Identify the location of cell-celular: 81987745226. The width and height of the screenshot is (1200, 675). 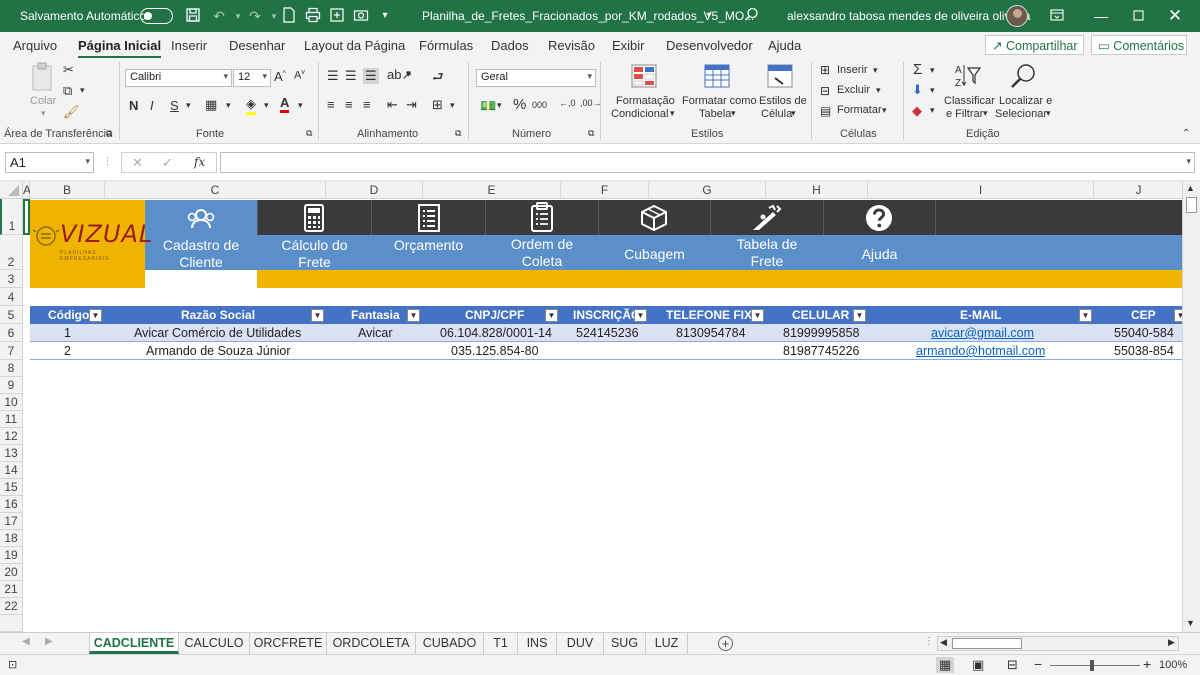
(821, 351).